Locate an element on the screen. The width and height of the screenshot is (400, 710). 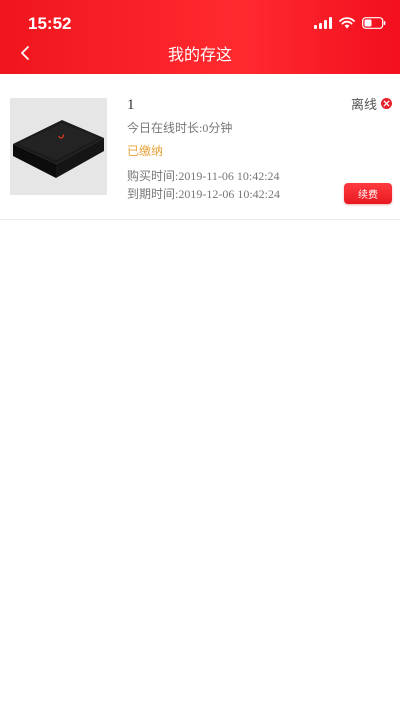
status-time: 15:52 is located at coordinates (50, 23).